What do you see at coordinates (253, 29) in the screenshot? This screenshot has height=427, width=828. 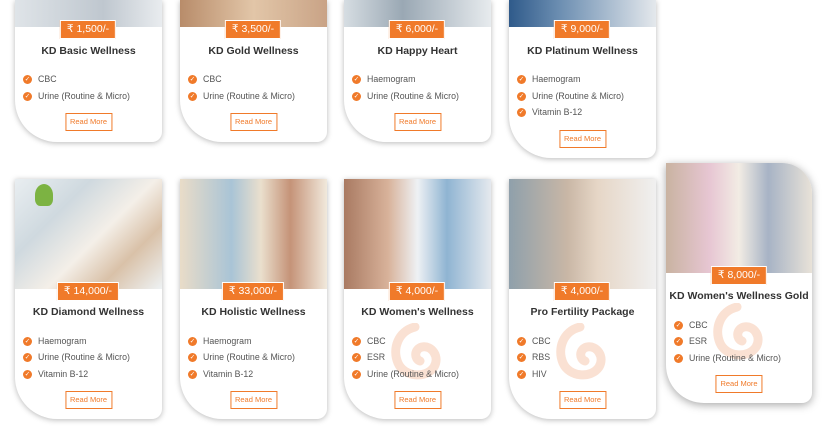 I see `price-badge: ₹ 3,500/-` at bounding box center [253, 29].